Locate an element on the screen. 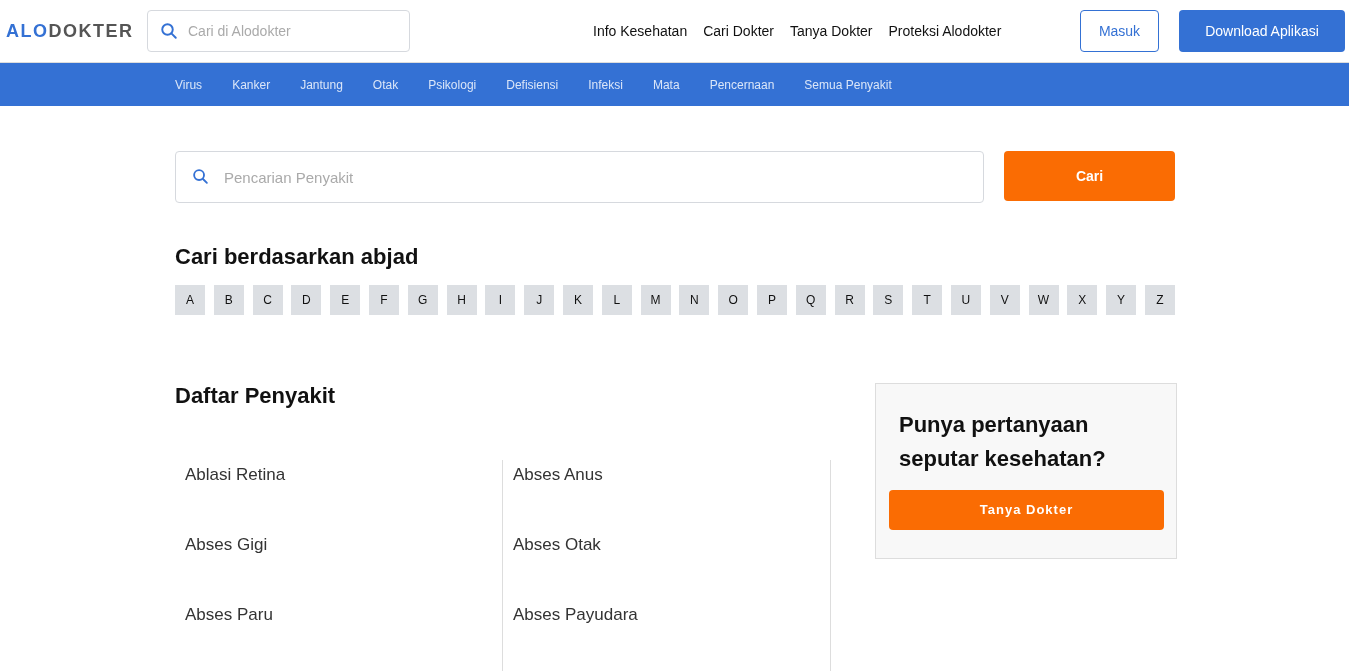 Image resolution: width=1349 pixels, height=671 pixels. search-field: Cari di Alodokter is located at coordinates (278, 31).